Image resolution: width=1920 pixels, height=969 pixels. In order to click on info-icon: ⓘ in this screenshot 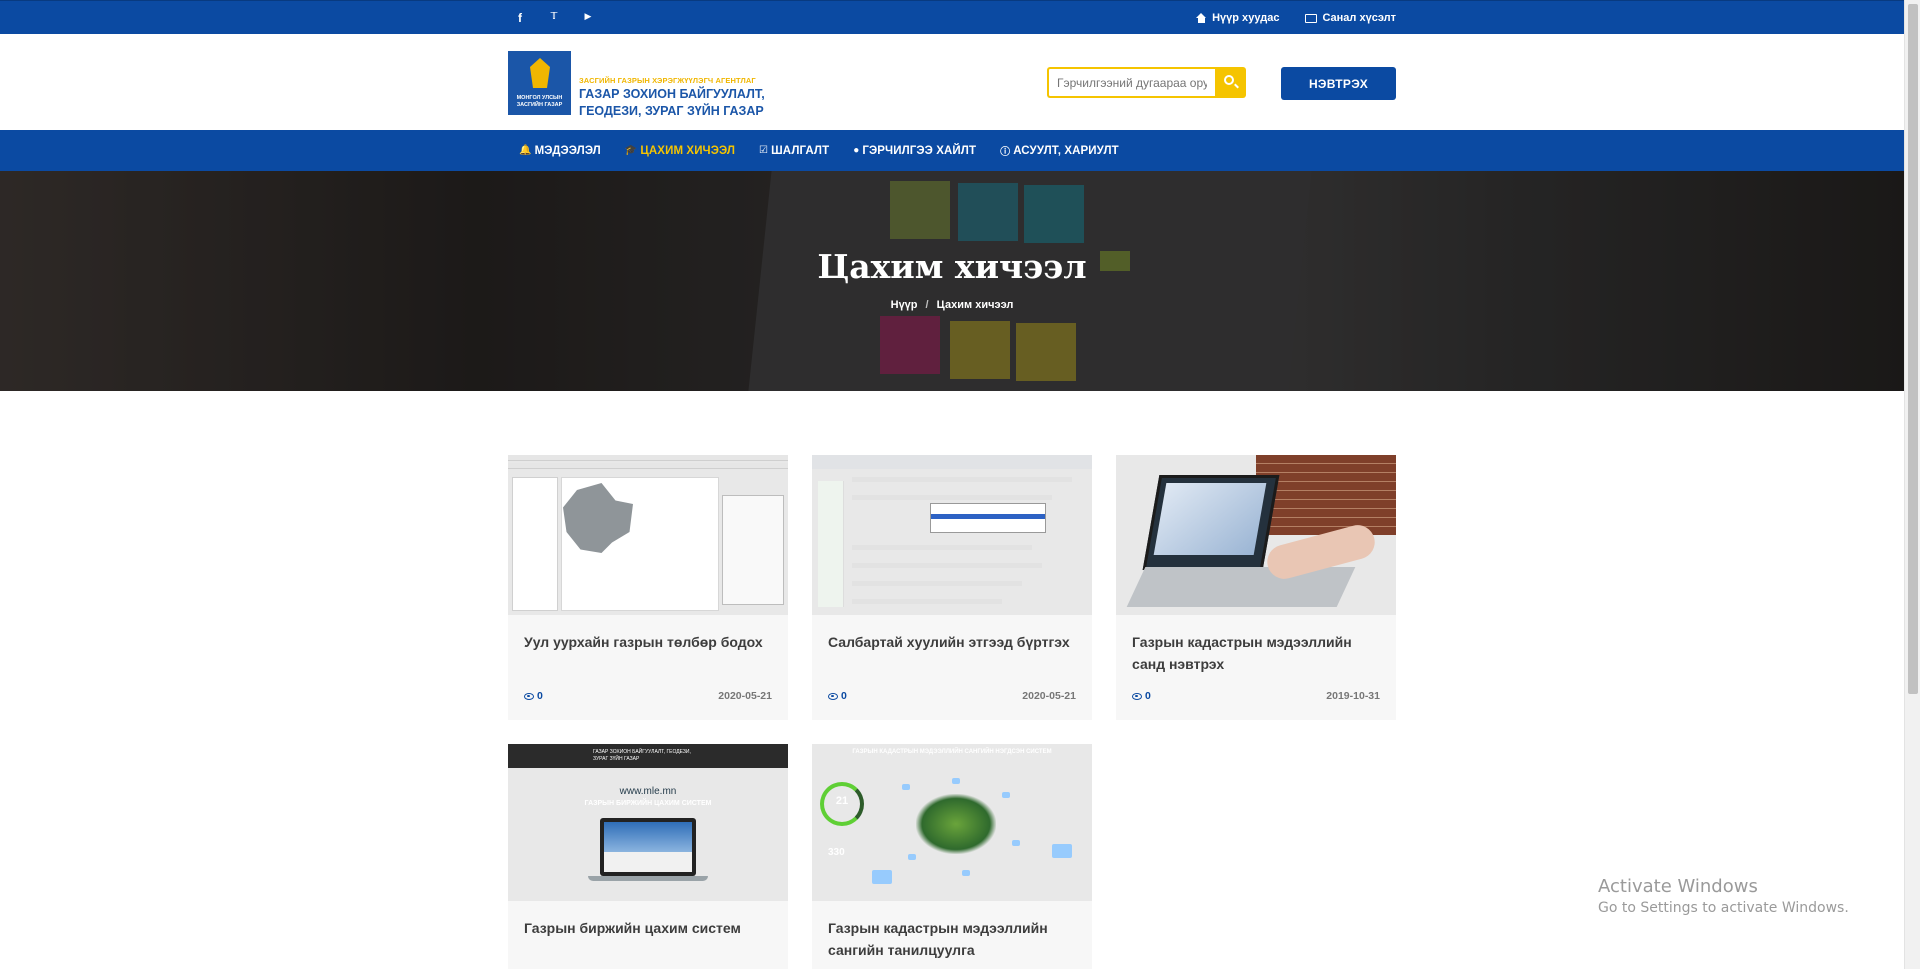, I will do `click(1005, 152)`.